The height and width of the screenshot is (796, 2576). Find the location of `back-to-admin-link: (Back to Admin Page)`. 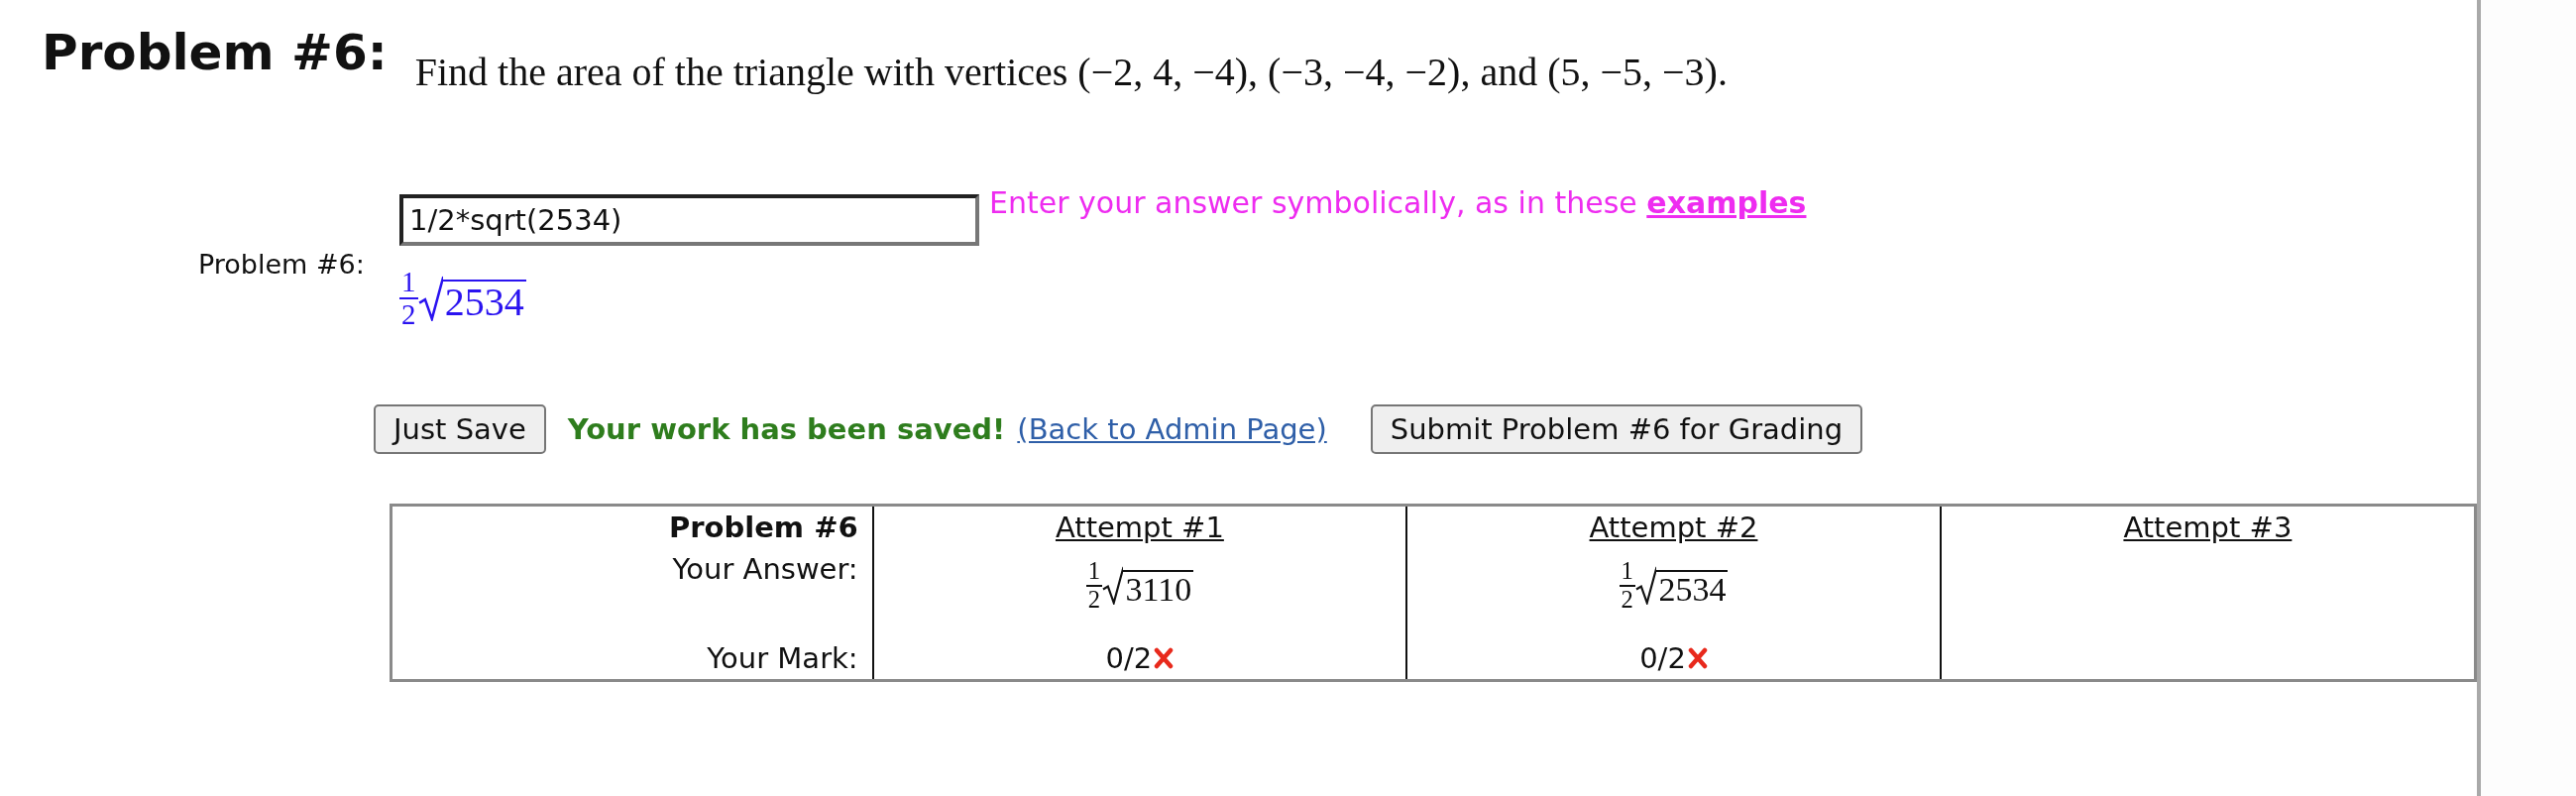

back-to-admin-link: (Back to Admin Page) is located at coordinates (1172, 429).